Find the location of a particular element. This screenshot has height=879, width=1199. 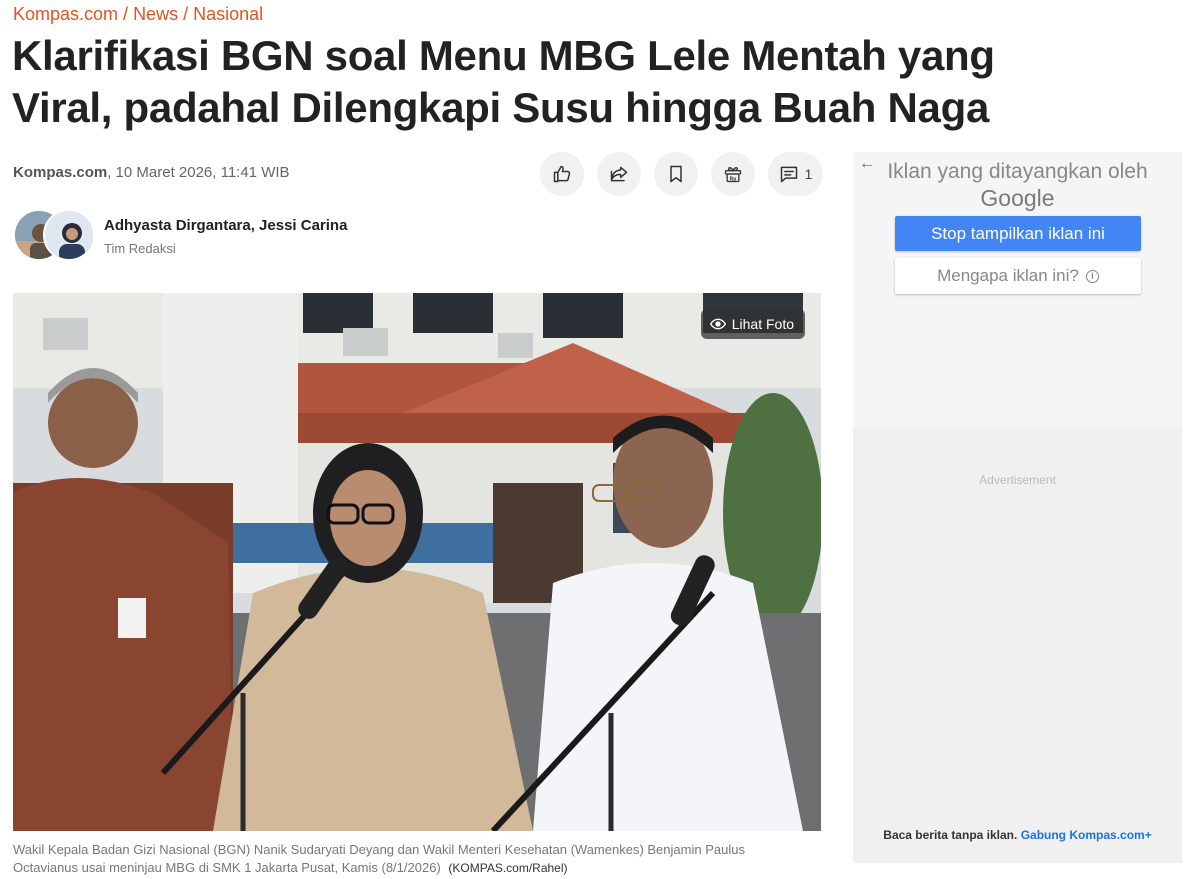

breadcrumb-nasional: Nasional is located at coordinates (228, 14).